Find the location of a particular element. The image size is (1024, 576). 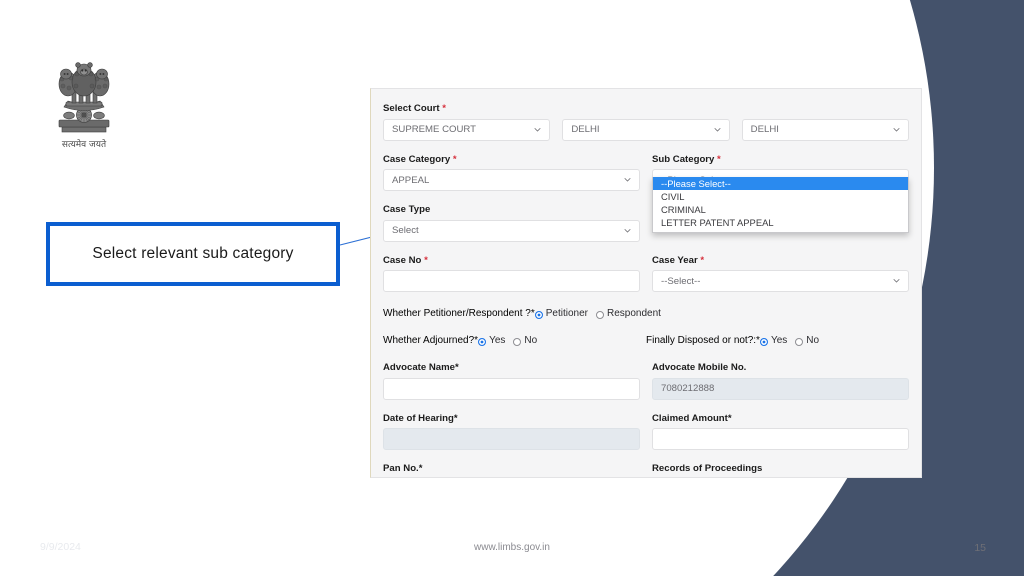

field-group-case-year: Case Year * --Select-- is located at coordinates (780, 273).